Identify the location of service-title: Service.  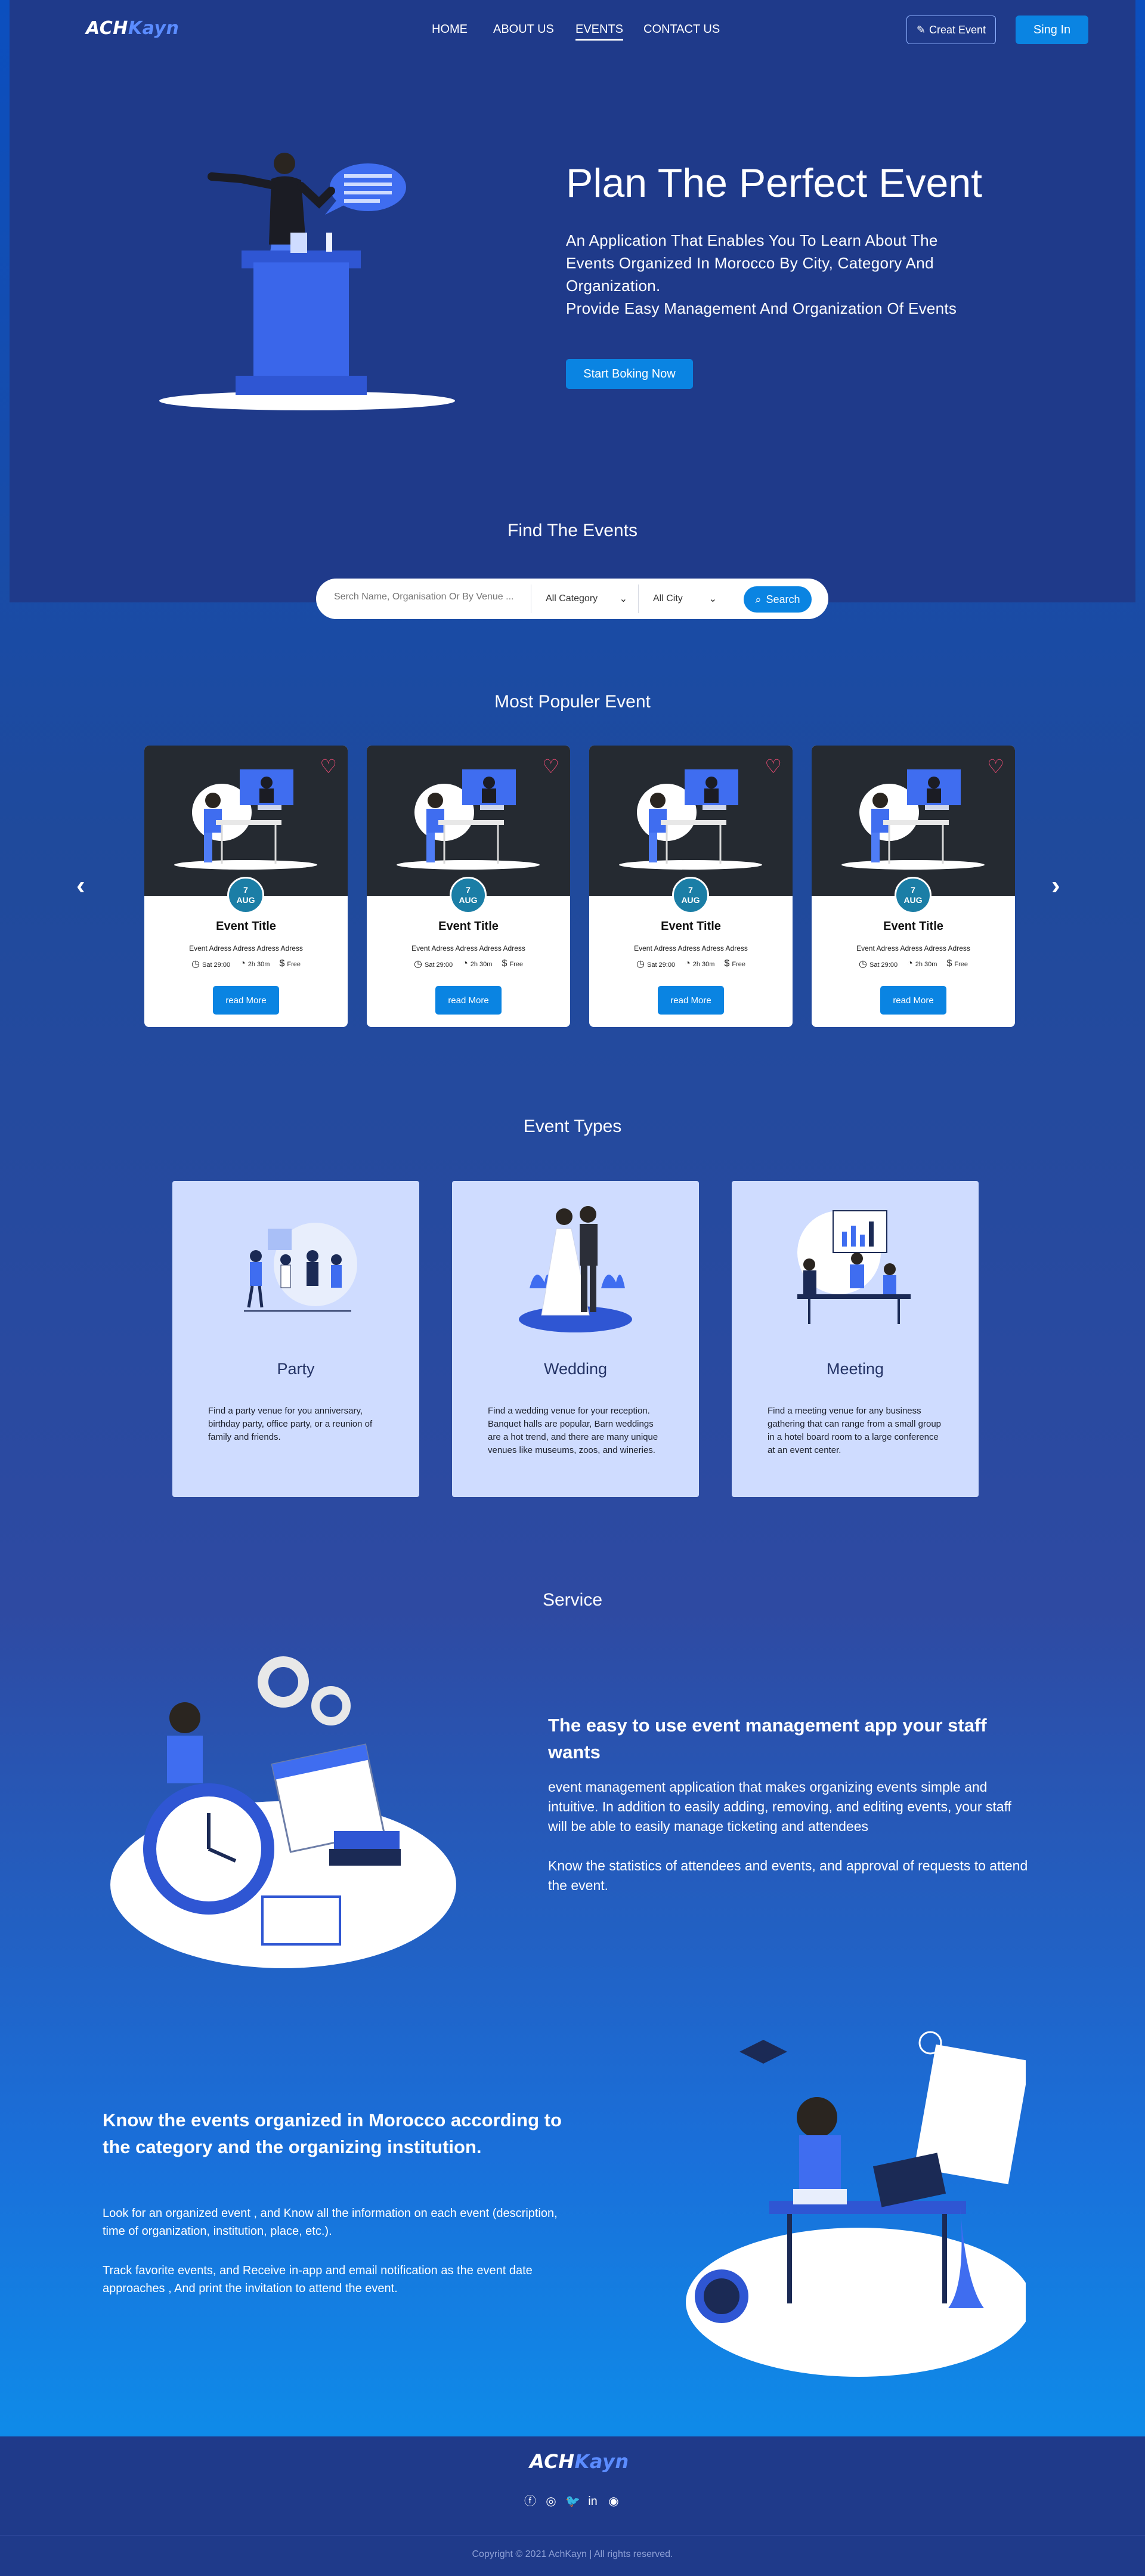
(572, 1600).